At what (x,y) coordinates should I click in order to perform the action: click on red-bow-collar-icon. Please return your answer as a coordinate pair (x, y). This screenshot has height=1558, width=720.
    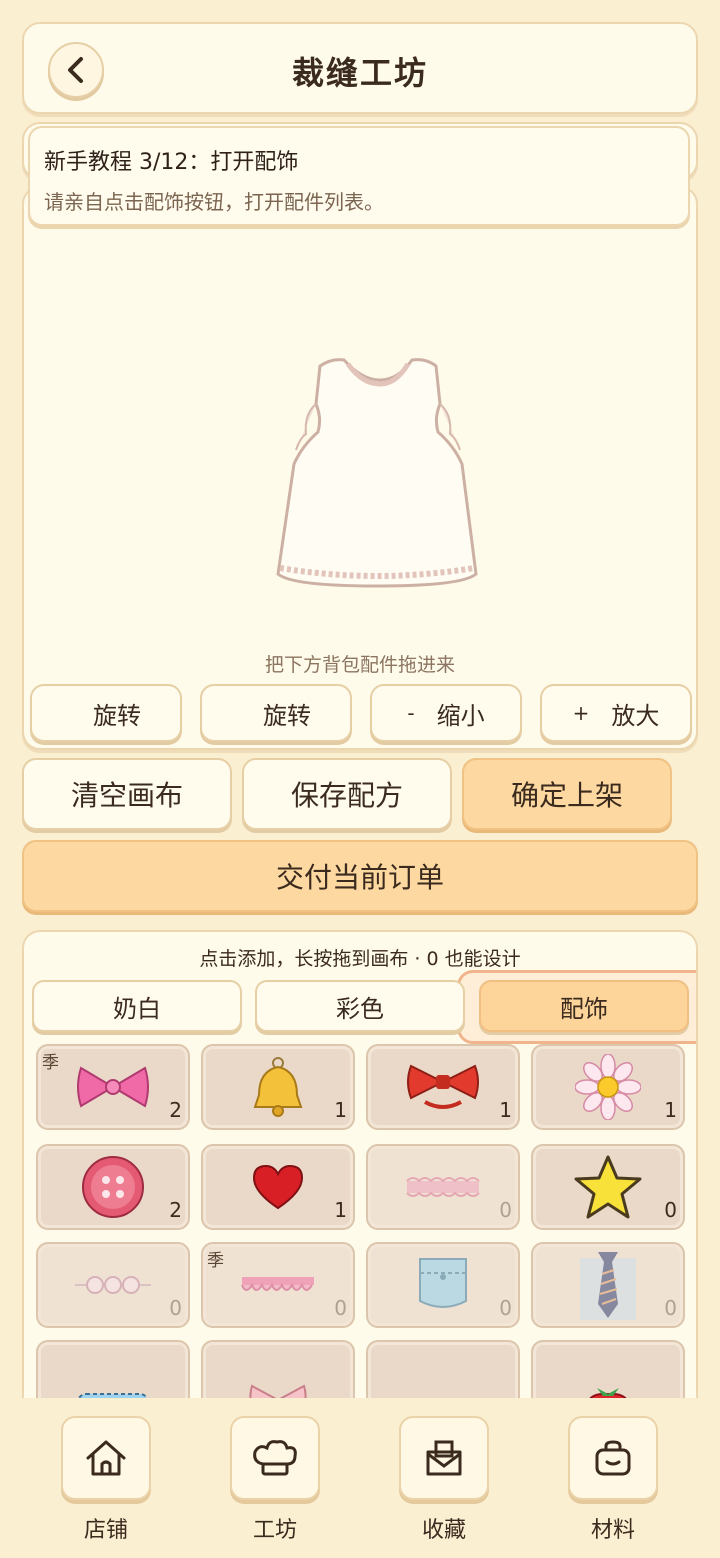
    Looking at the image, I should click on (443, 1086).